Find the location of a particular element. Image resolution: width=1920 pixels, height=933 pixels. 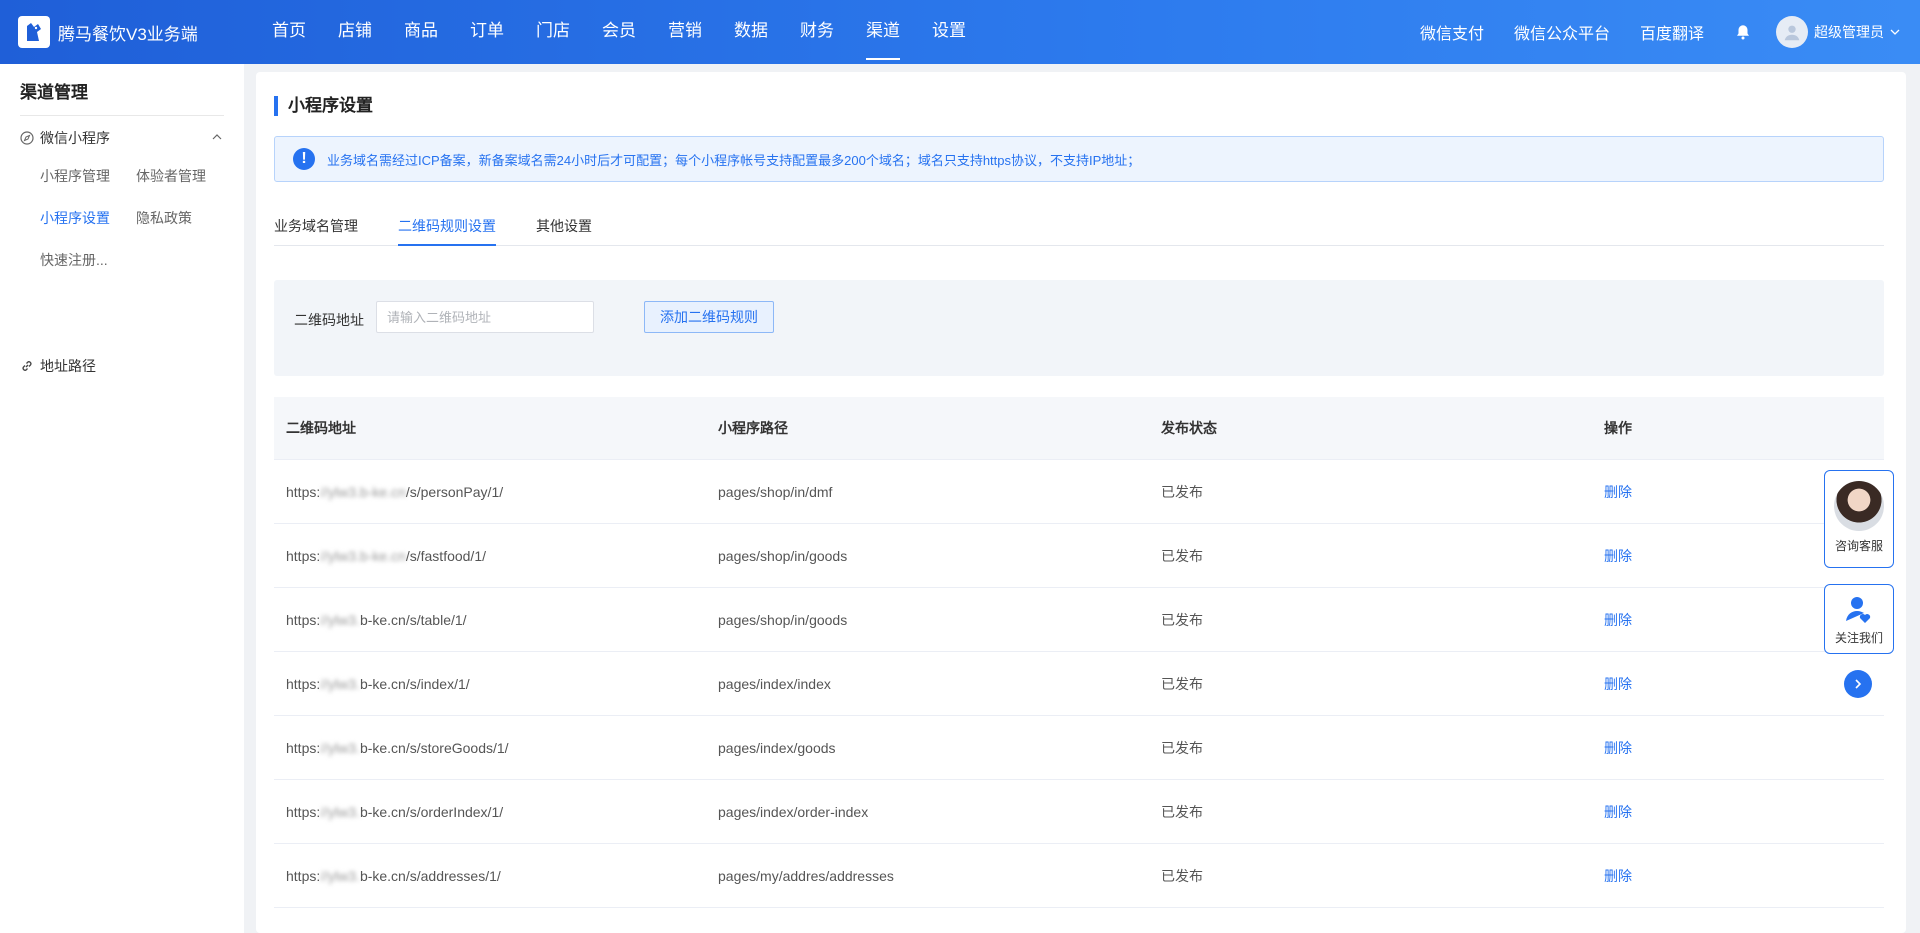

nav-item-6: 营销 is located at coordinates (685, 32).